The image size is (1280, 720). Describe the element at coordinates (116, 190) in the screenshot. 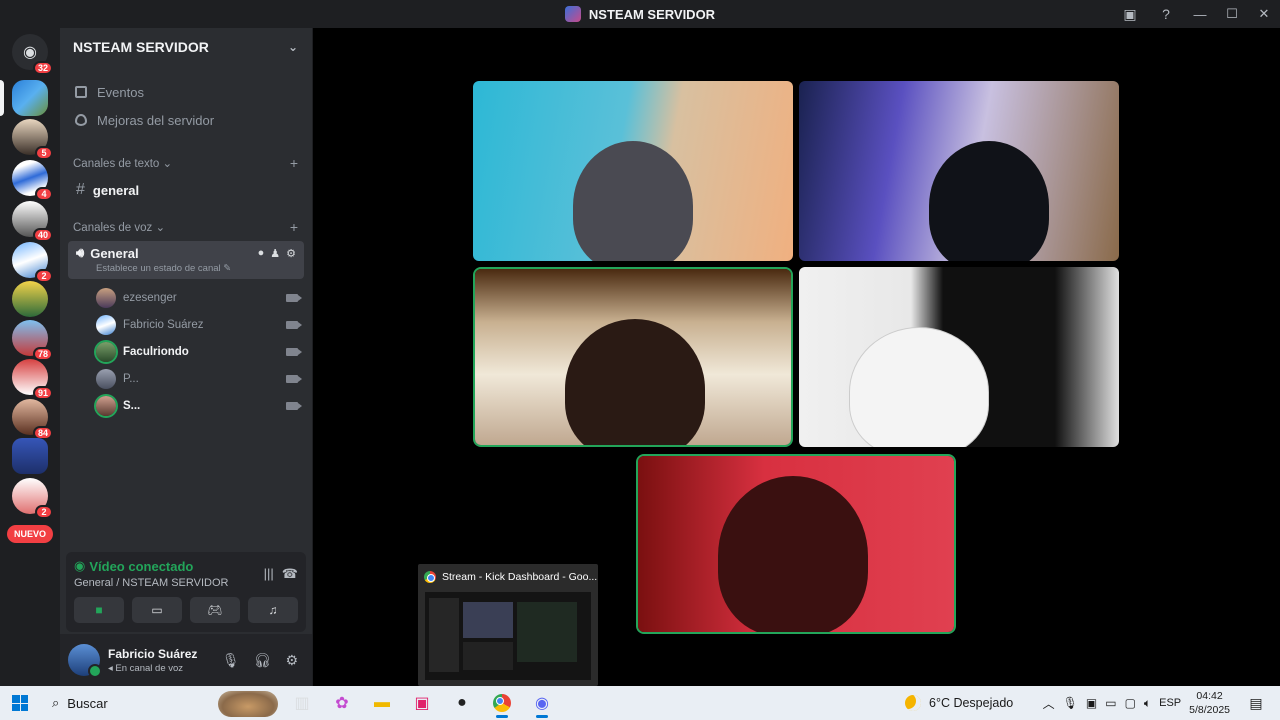

I see `channel-label: general` at that location.